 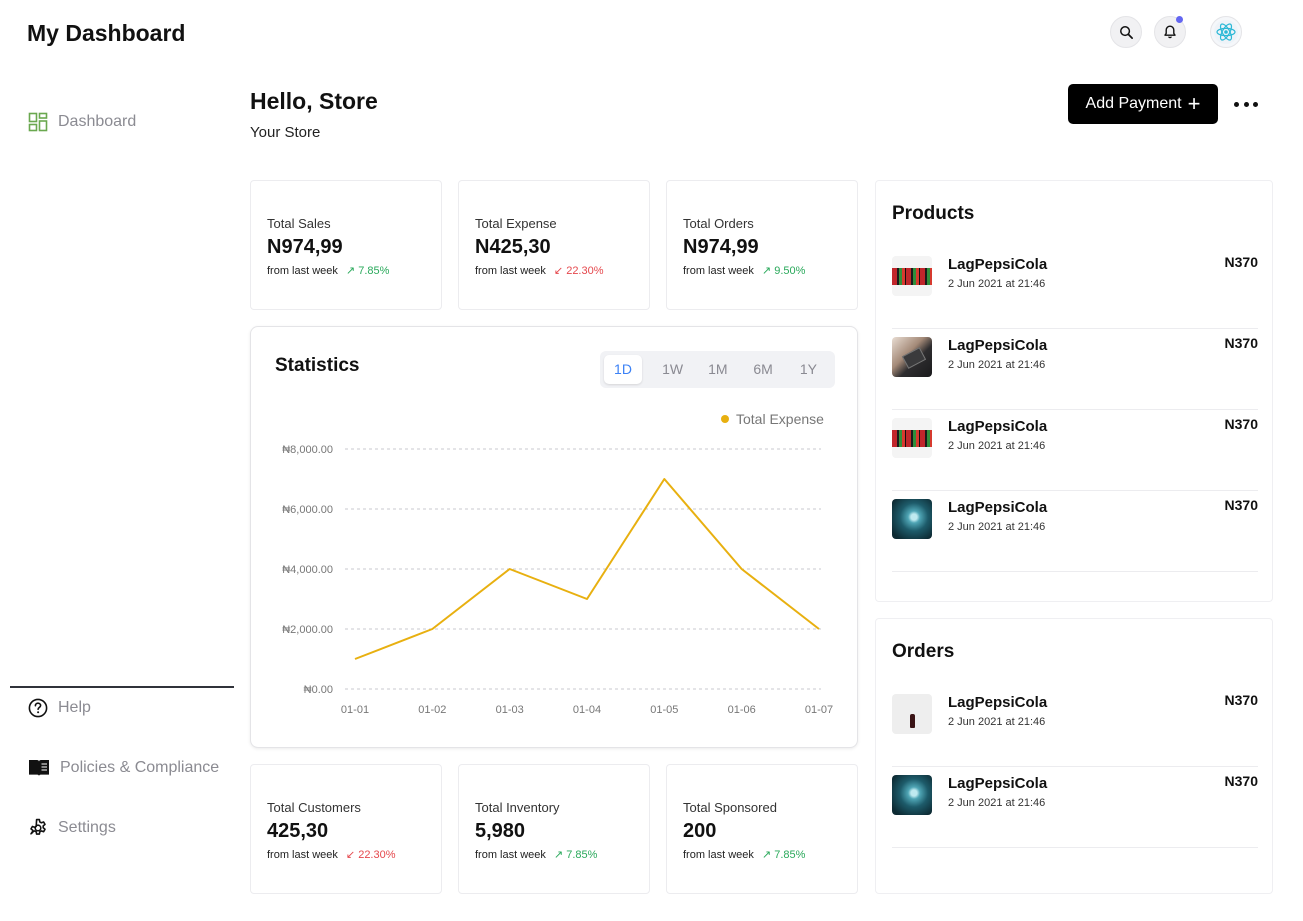 What do you see at coordinates (1246, 104) in the screenshot?
I see `more-options-button` at bounding box center [1246, 104].